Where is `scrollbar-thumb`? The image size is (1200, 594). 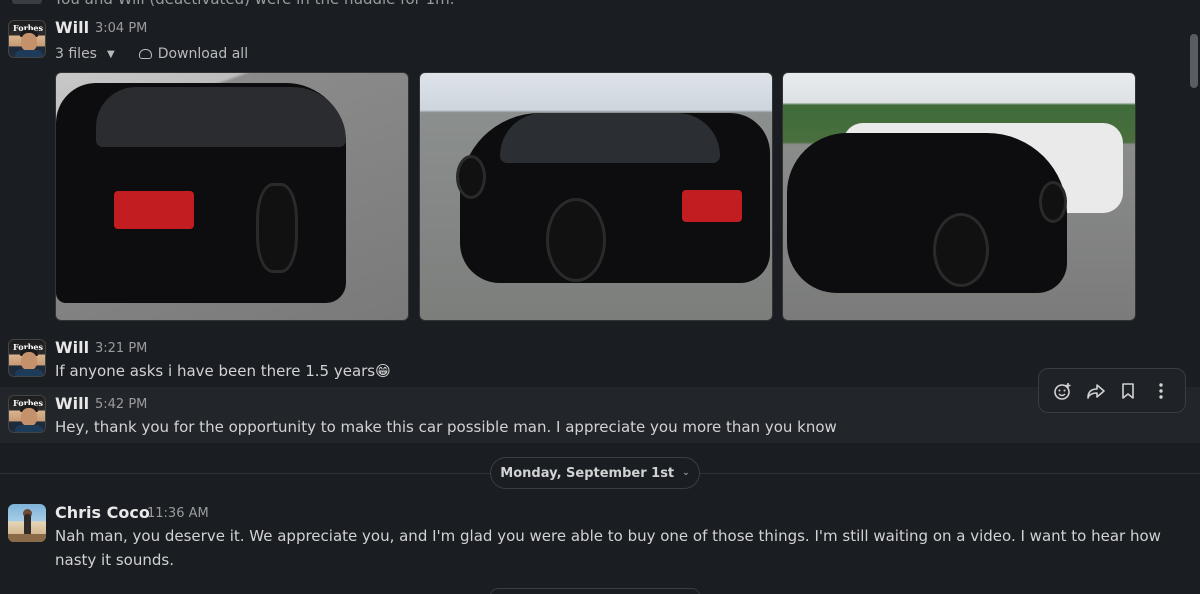 scrollbar-thumb is located at coordinates (1194, 61).